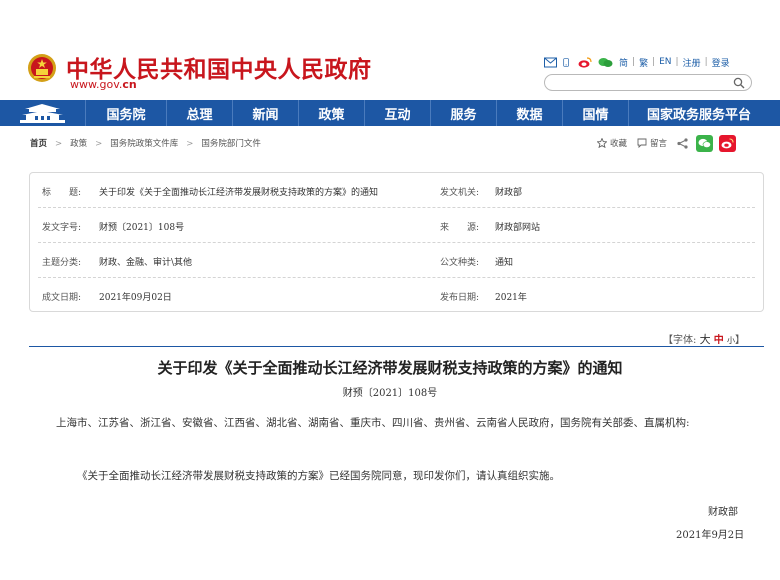  What do you see at coordinates (682, 143) in the screenshot?
I see `share-icon` at bounding box center [682, 143].